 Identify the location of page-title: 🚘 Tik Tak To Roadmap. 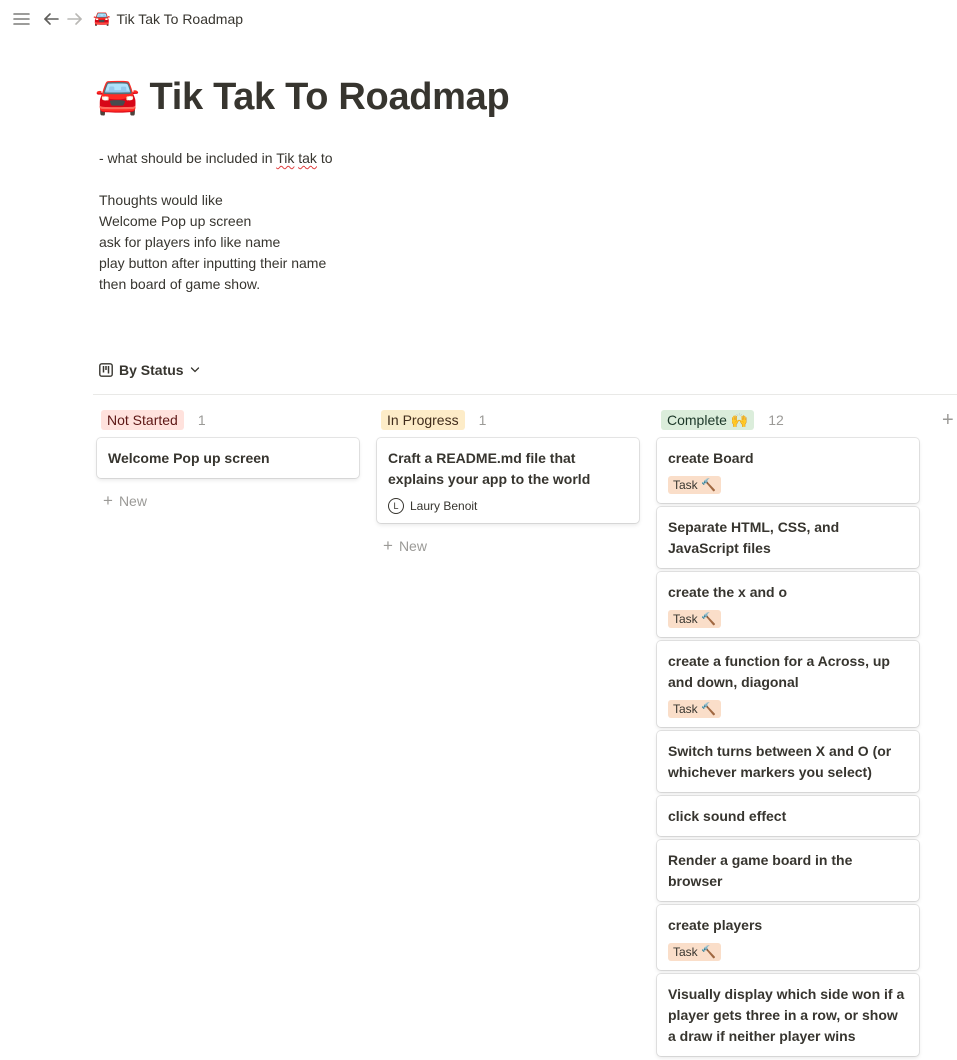
(302, 97).